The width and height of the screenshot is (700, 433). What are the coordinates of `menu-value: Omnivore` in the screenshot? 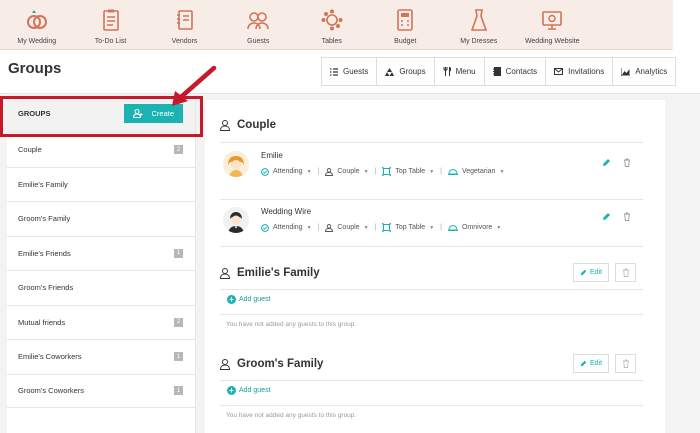 It's located at (477, 227).